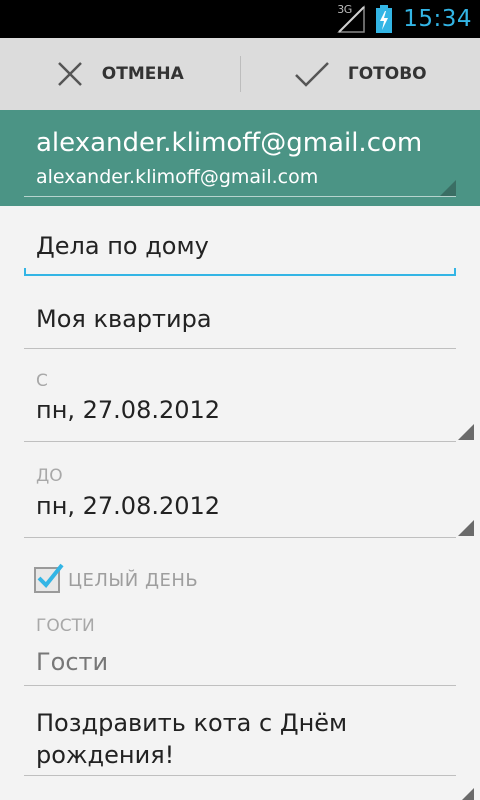  I want to click on title-underline-left-tick, so click(25, 272).